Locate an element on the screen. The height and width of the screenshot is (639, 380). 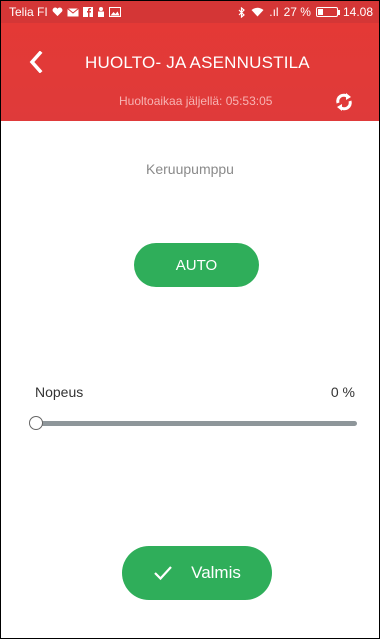
battery-icon is located at coordinates (327, 12).